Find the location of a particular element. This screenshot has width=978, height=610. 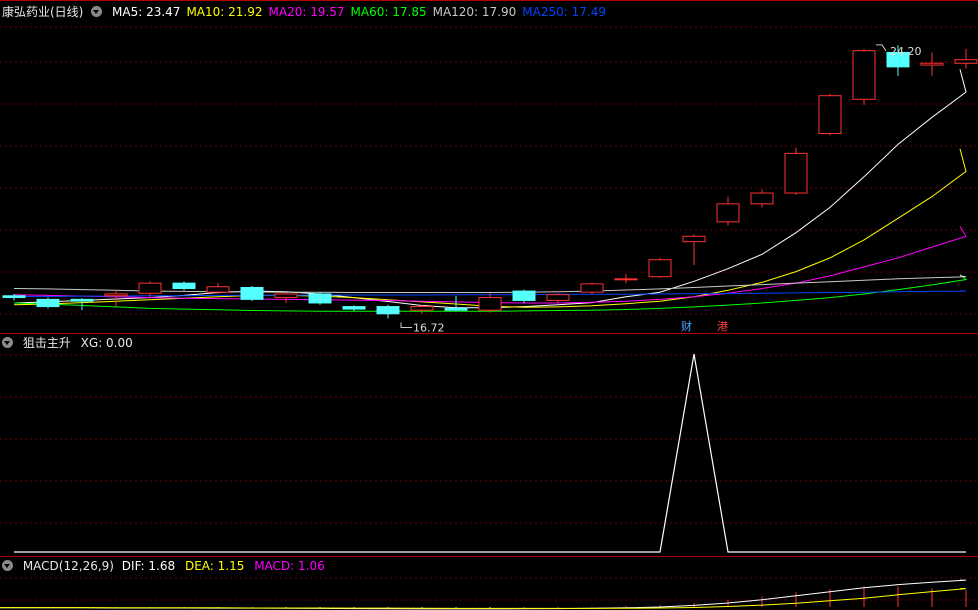

macd-panel-dropdown-icon is located at coordinates (7, 565).